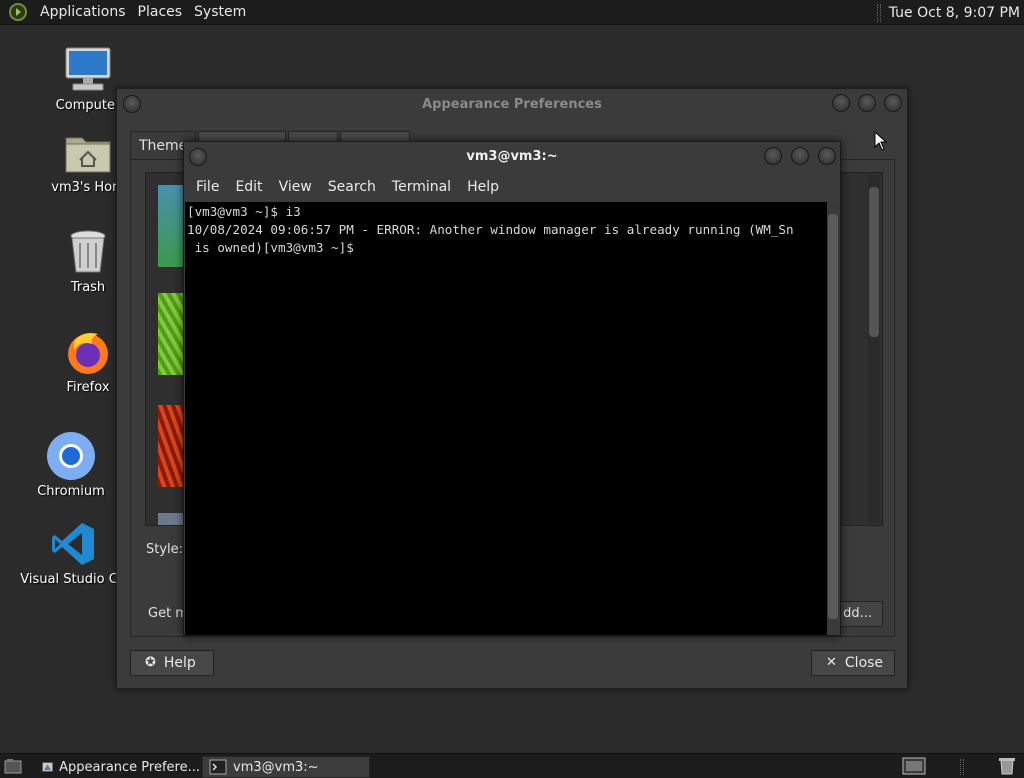 Image resolution: width=1024 pixels, height=778 pixels. I want to click on desktop-icon-label: Visual Studio Co, so click(73, 579).